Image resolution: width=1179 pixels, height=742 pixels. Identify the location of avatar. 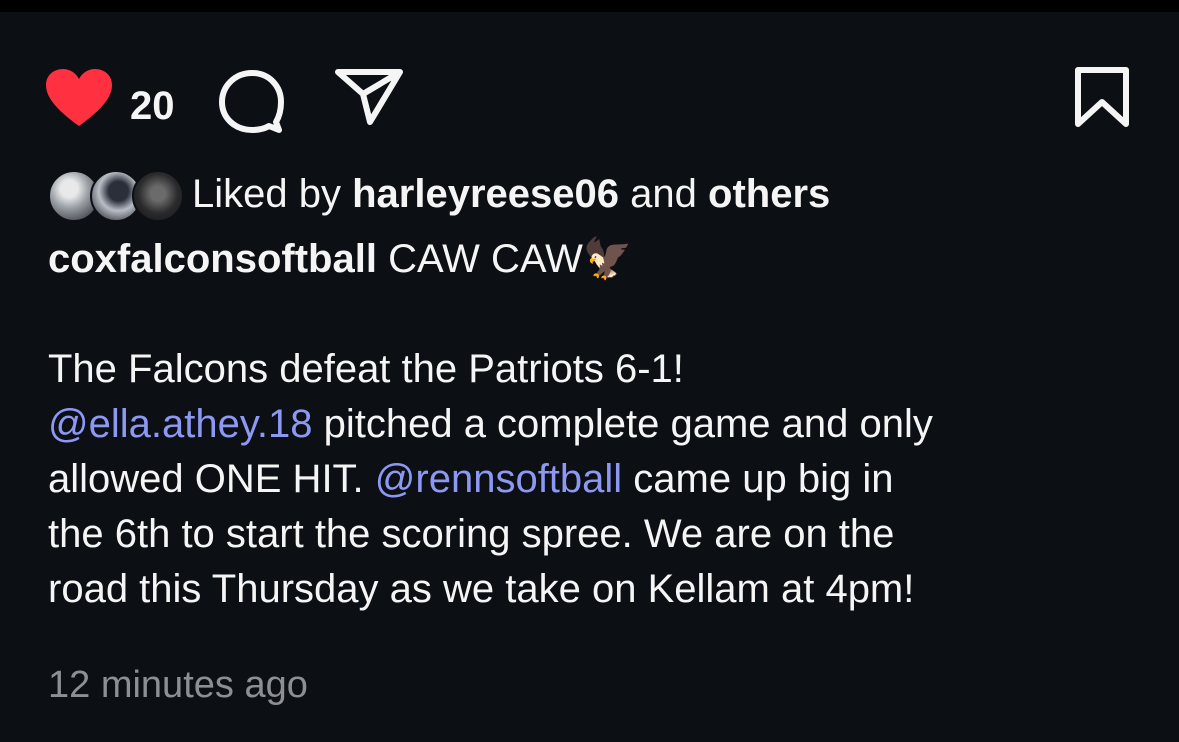
(158, 196).